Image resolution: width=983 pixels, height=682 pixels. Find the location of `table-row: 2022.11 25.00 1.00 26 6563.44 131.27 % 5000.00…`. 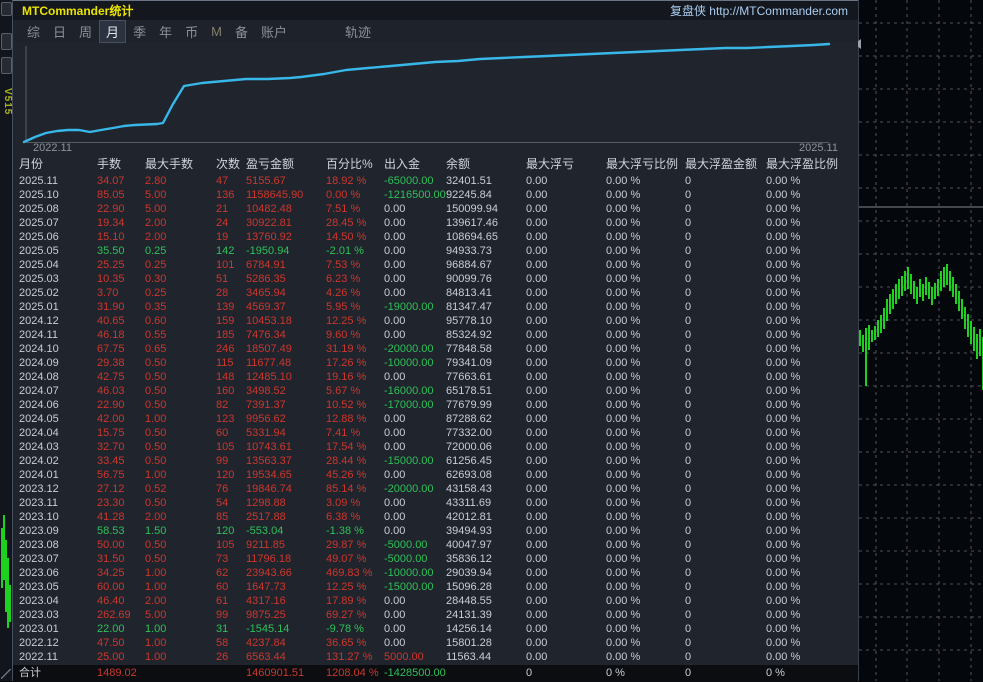

table-row: 2022.11 25.00 1.00 26 6563.44 131.27 % 5000.00… is located at coordinates (435, 657).